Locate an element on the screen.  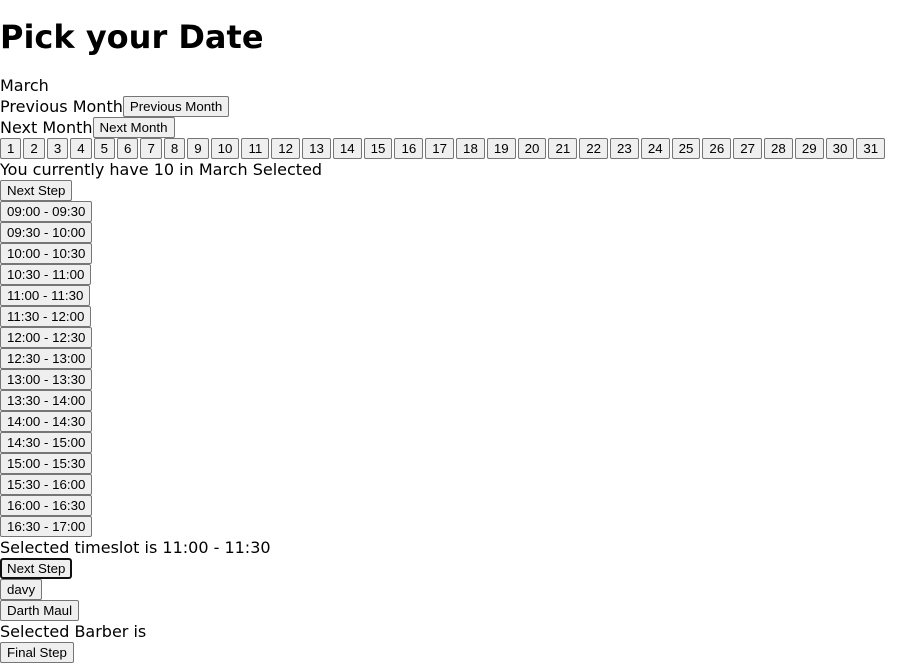
previous-month-button: Previous Month is located at coordinates (176, 106).